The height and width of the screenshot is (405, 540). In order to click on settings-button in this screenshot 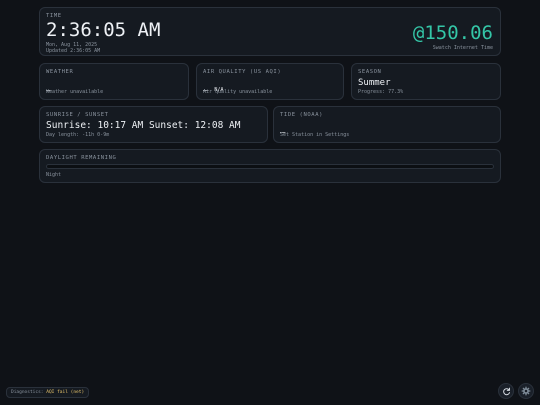, I will do `click(526, 391)`.